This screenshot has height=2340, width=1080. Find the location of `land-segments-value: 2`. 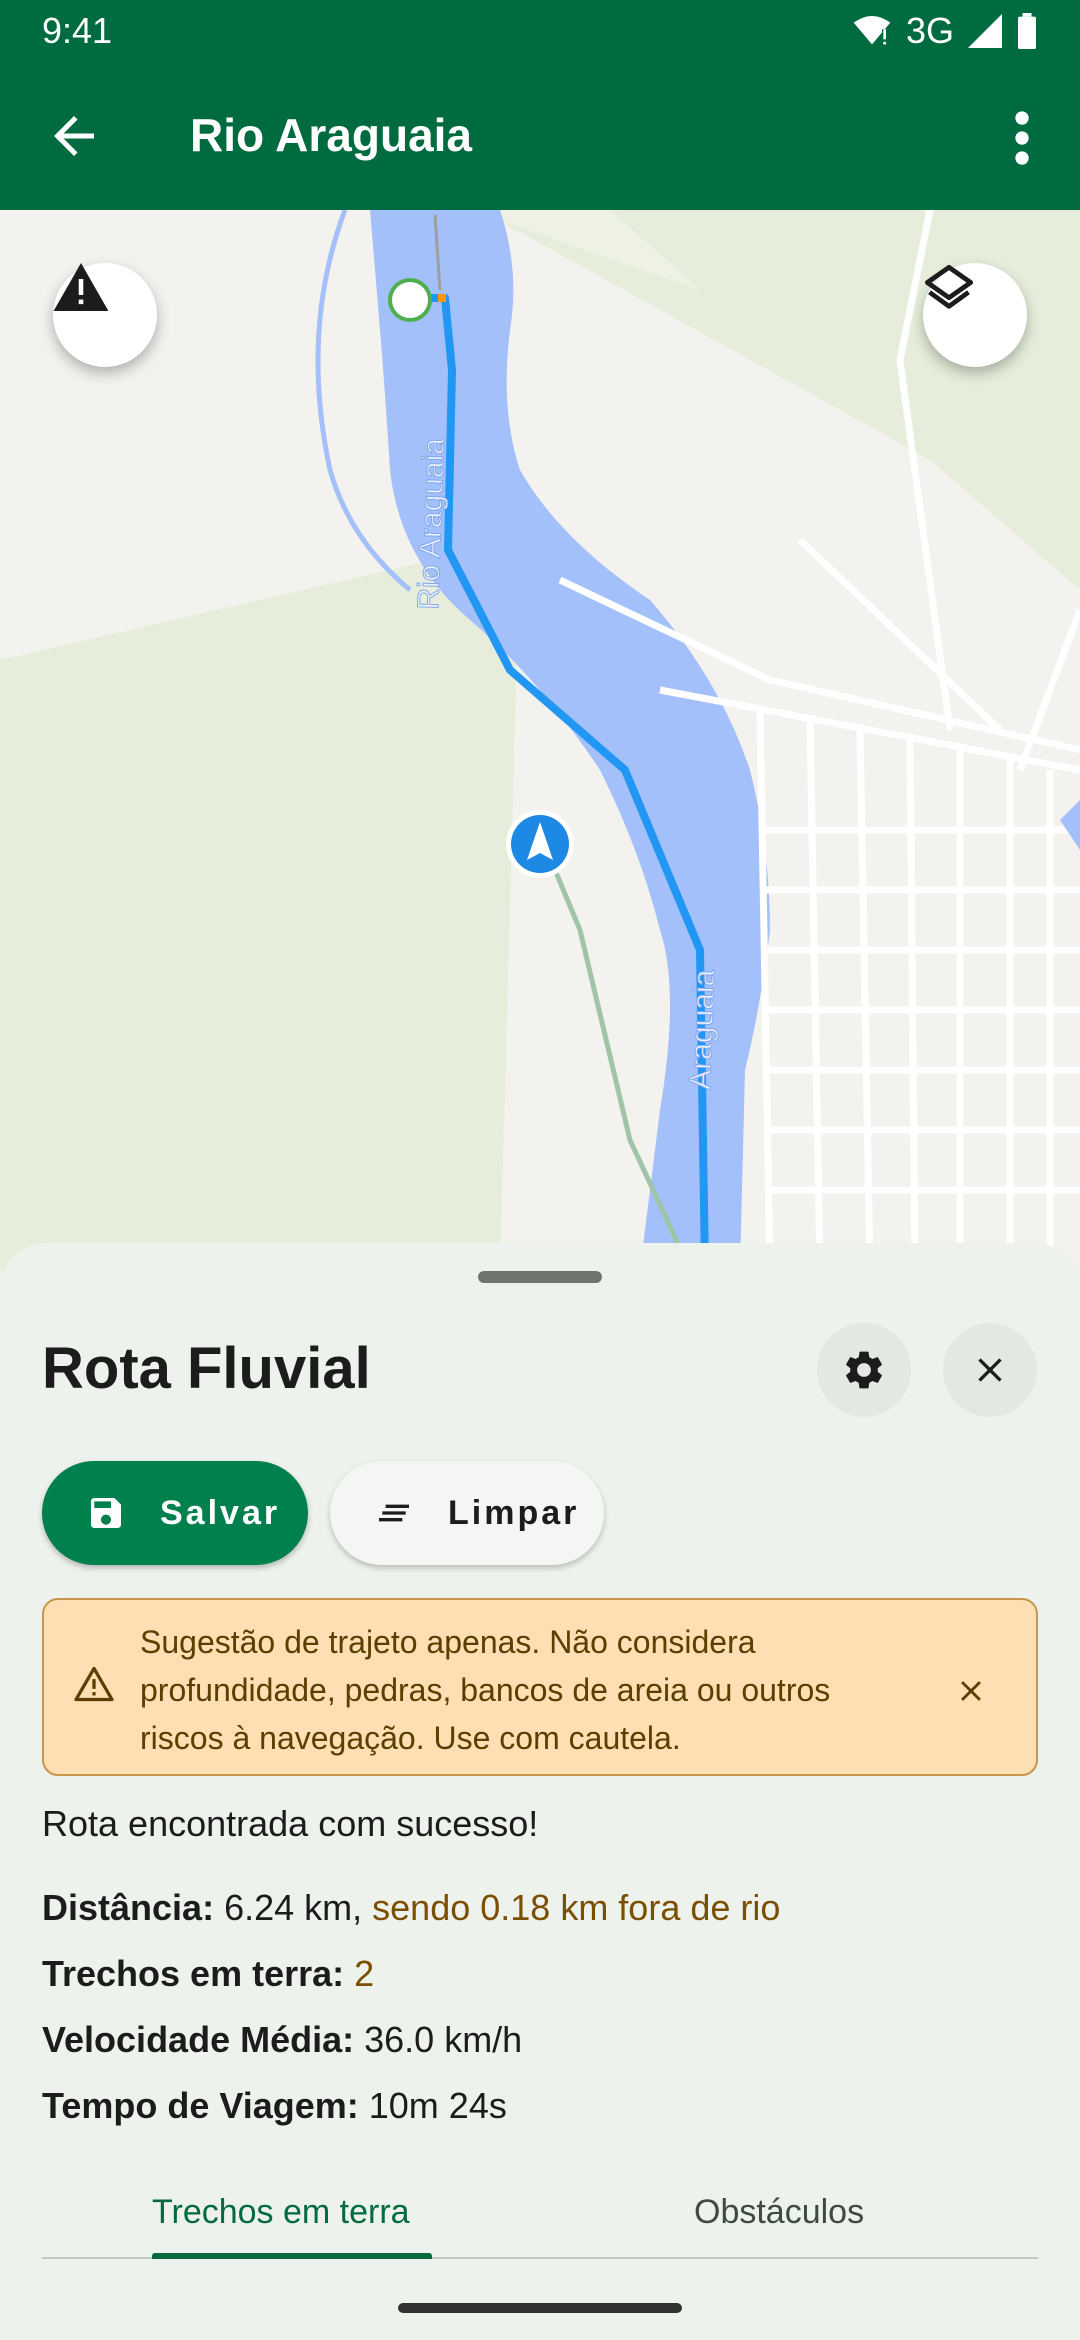

land-segments-value: 2 is located at coordinates (364, 1973).